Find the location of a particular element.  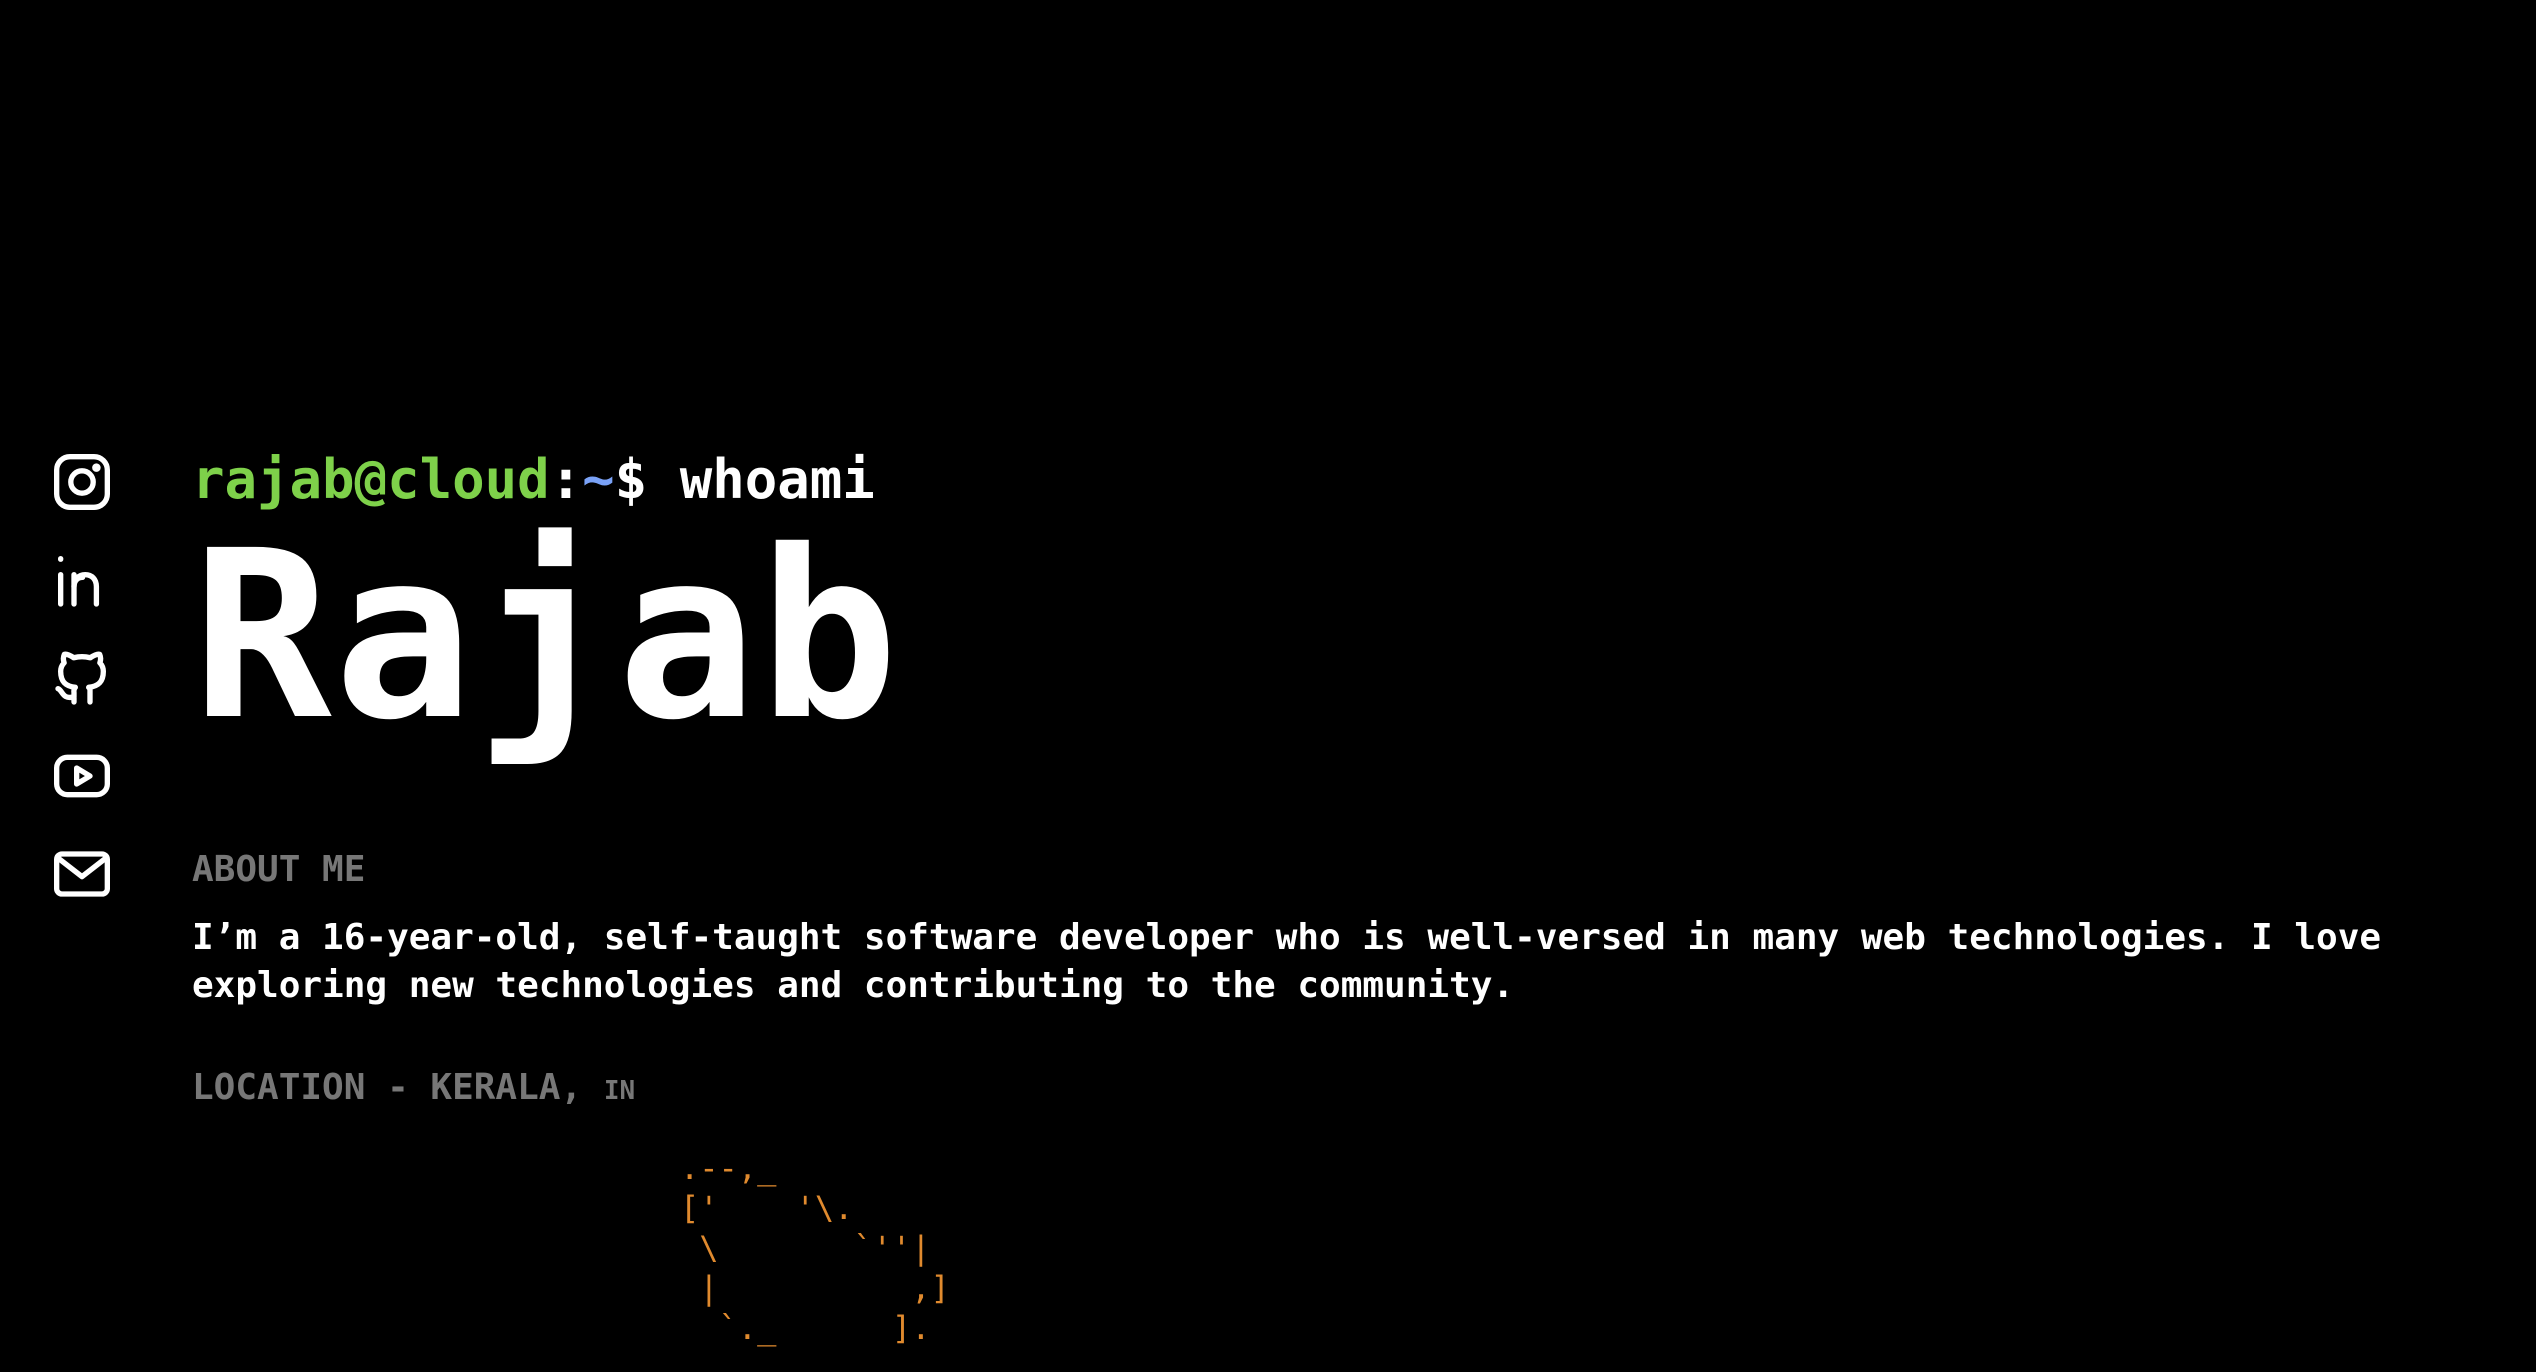

email-link is located at coordinates (82, 874).